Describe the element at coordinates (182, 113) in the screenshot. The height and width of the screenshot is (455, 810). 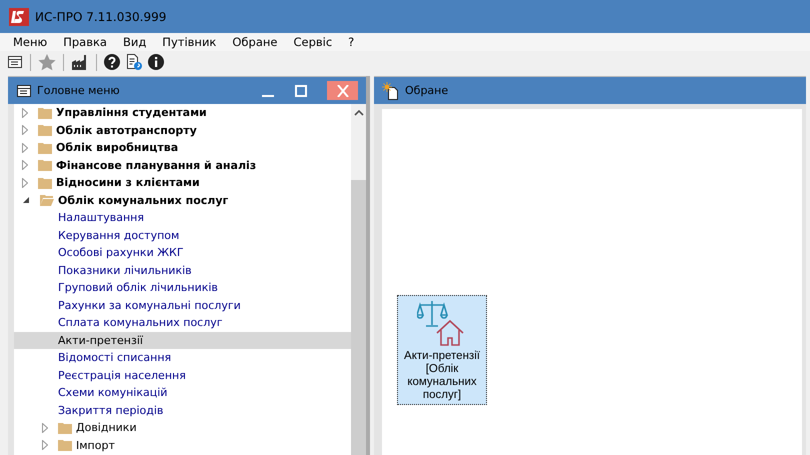
I see `tree-item: Управління студентами` at that location.